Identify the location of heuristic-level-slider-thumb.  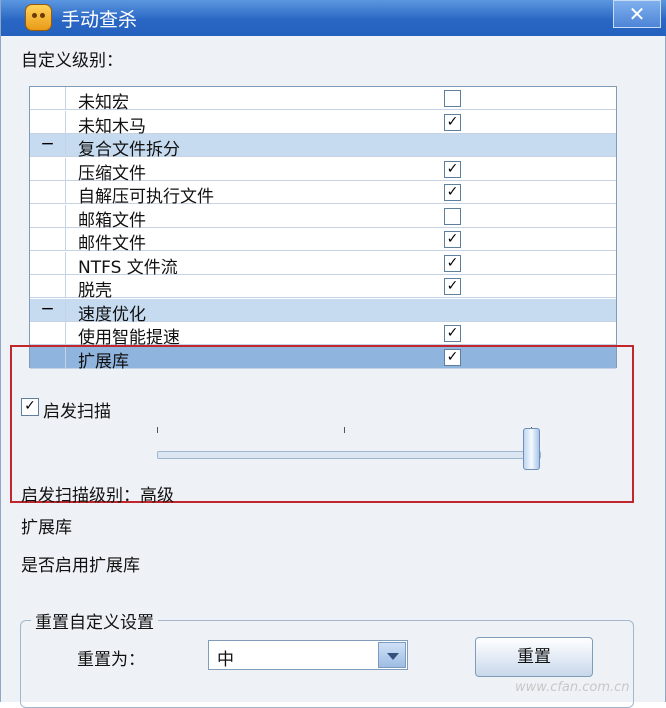
(531, 449).